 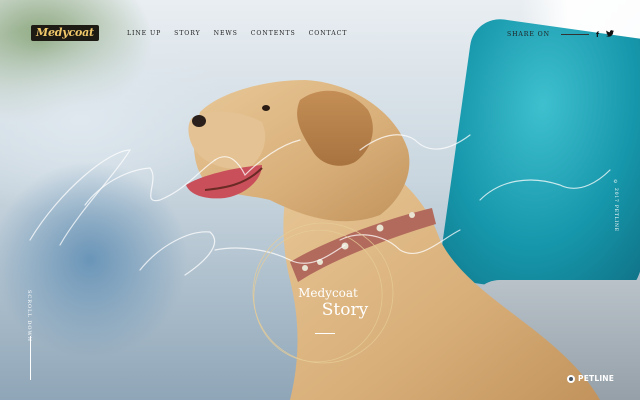 What do you see at coordinates (615, 206) in the screenshot?
I see `copyright-label: © 2017 PETLINE` at bounding box center [615, 206].